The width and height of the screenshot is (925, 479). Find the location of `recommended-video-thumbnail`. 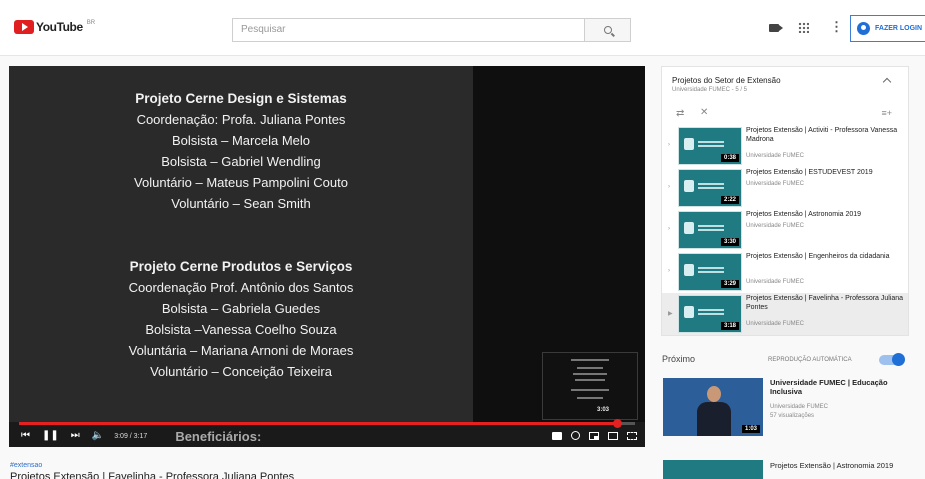

recommended-video-thumbnail is located at coordinates (713, 469).